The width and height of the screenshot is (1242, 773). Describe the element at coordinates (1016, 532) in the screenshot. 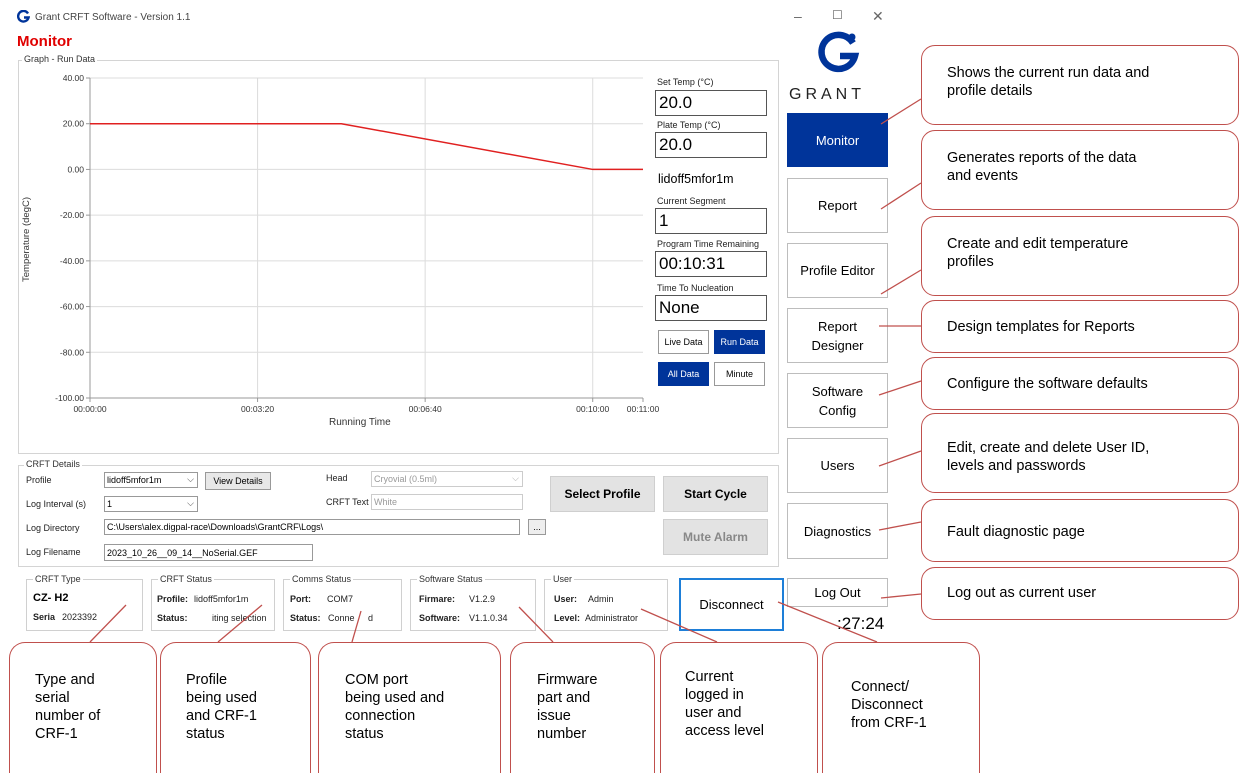

I see `callout-diagnostics-line1: Fault diagnostic page` at that location.